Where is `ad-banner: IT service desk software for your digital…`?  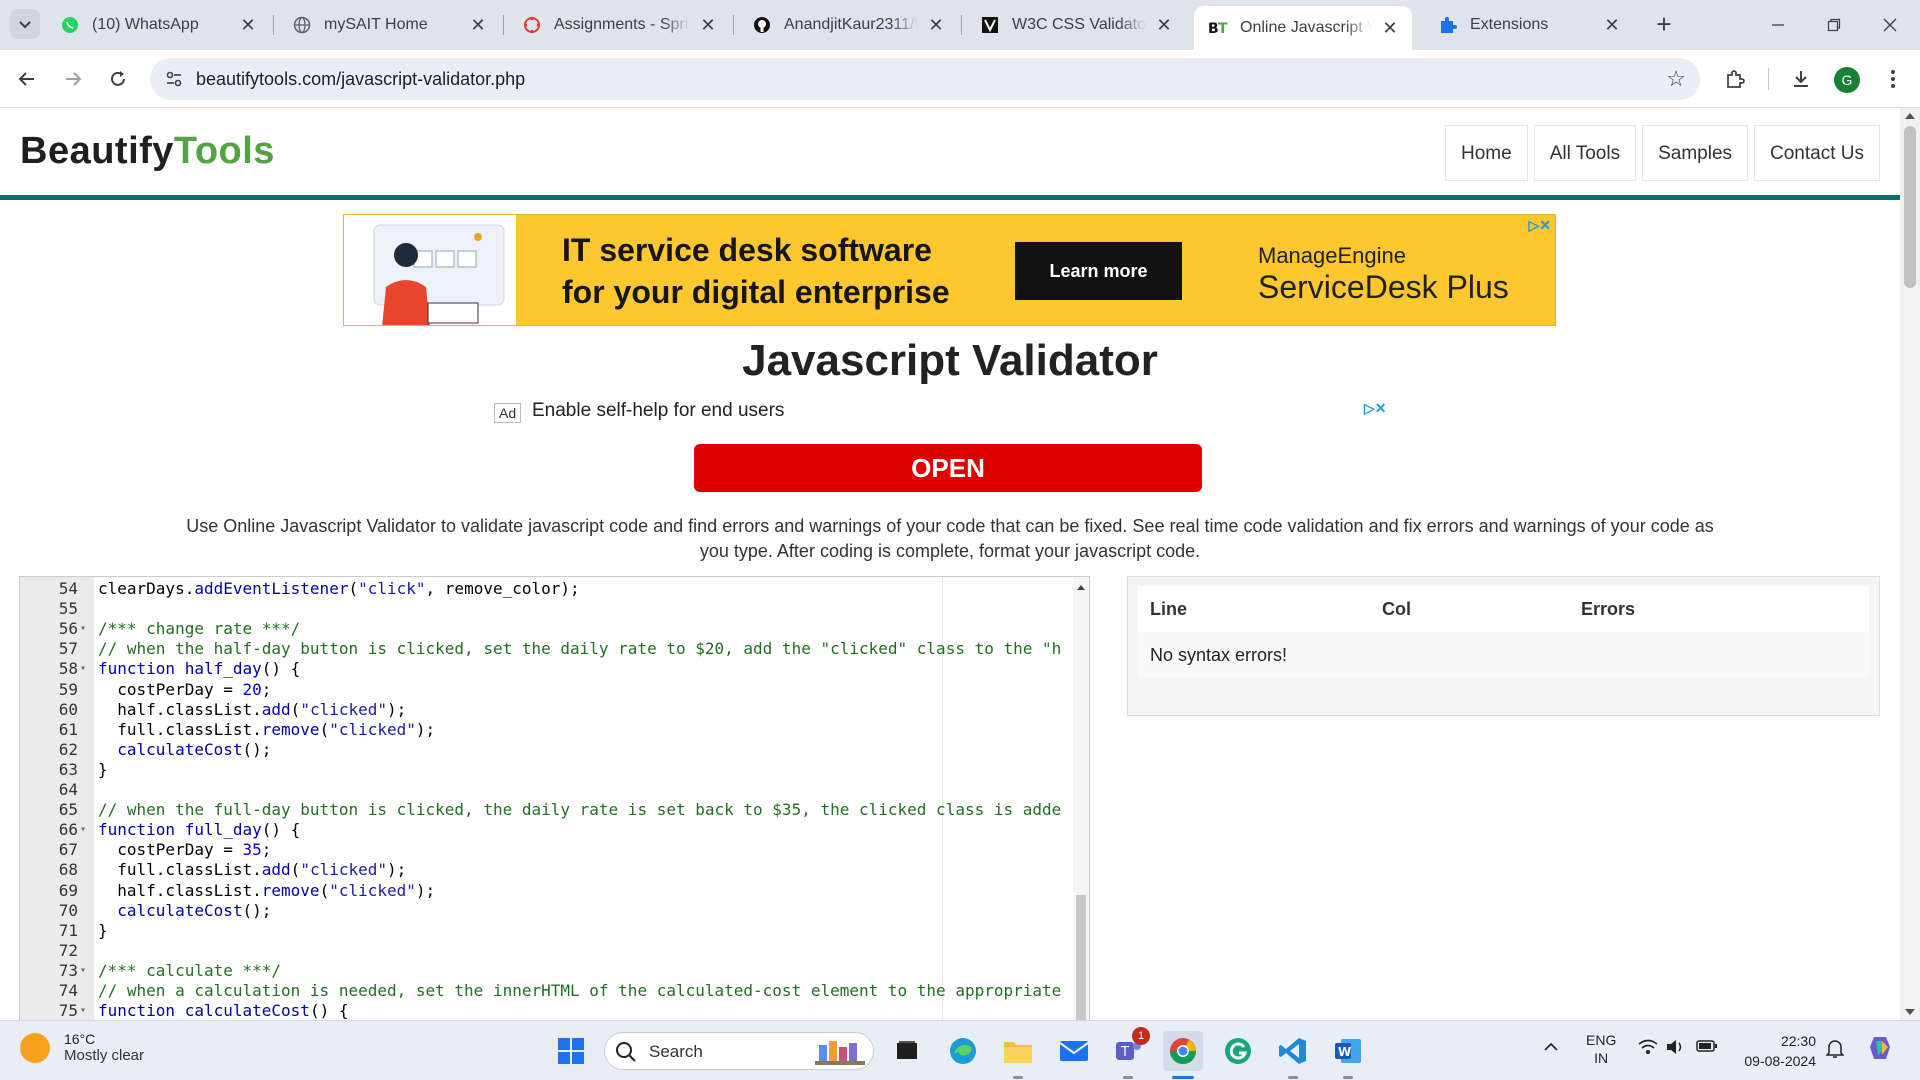
ad-banner: IT service desk software for your digital… is located at coordinates (949, 270).